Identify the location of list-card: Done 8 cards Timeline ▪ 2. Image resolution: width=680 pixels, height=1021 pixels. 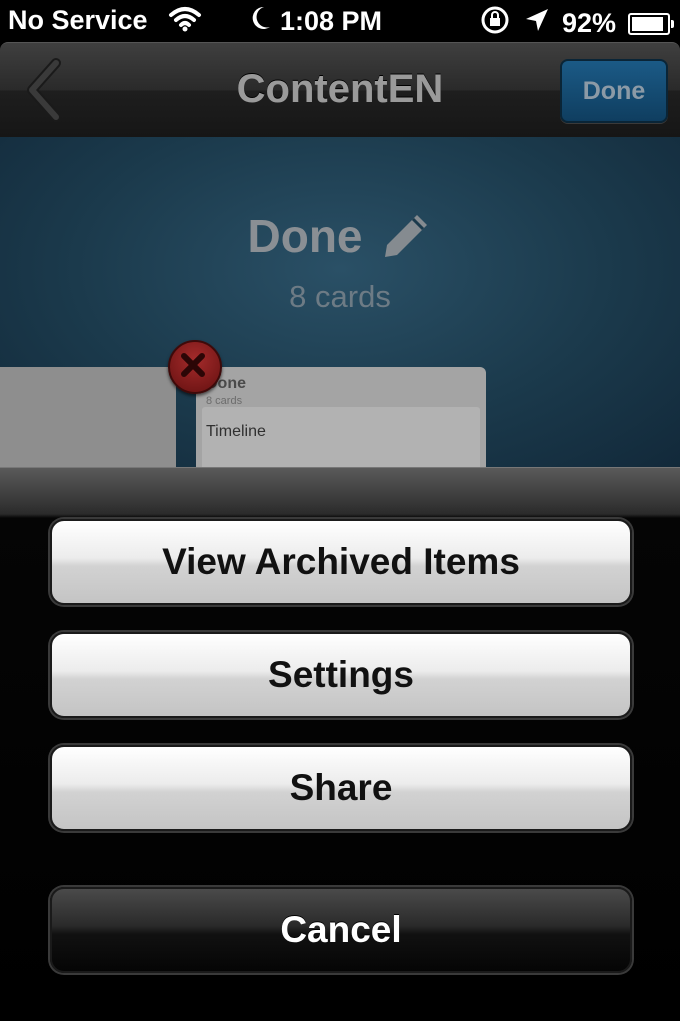
(341, 417).